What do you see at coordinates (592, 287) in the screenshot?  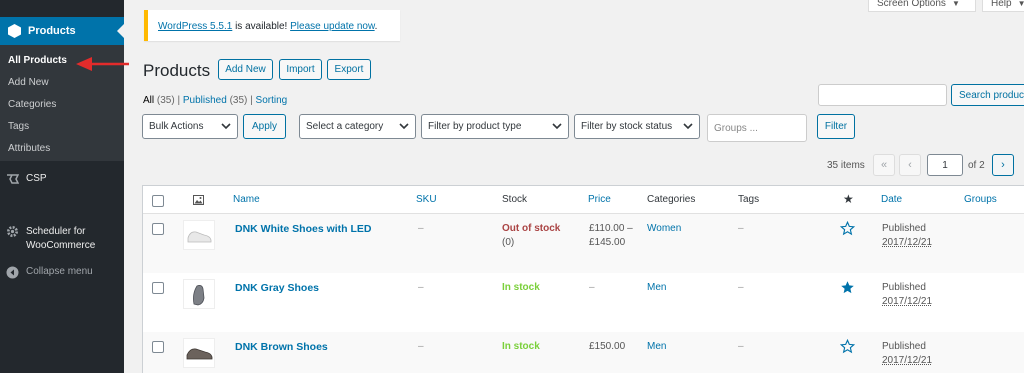 I see `product-price: –` at bounding box center [592, 287].